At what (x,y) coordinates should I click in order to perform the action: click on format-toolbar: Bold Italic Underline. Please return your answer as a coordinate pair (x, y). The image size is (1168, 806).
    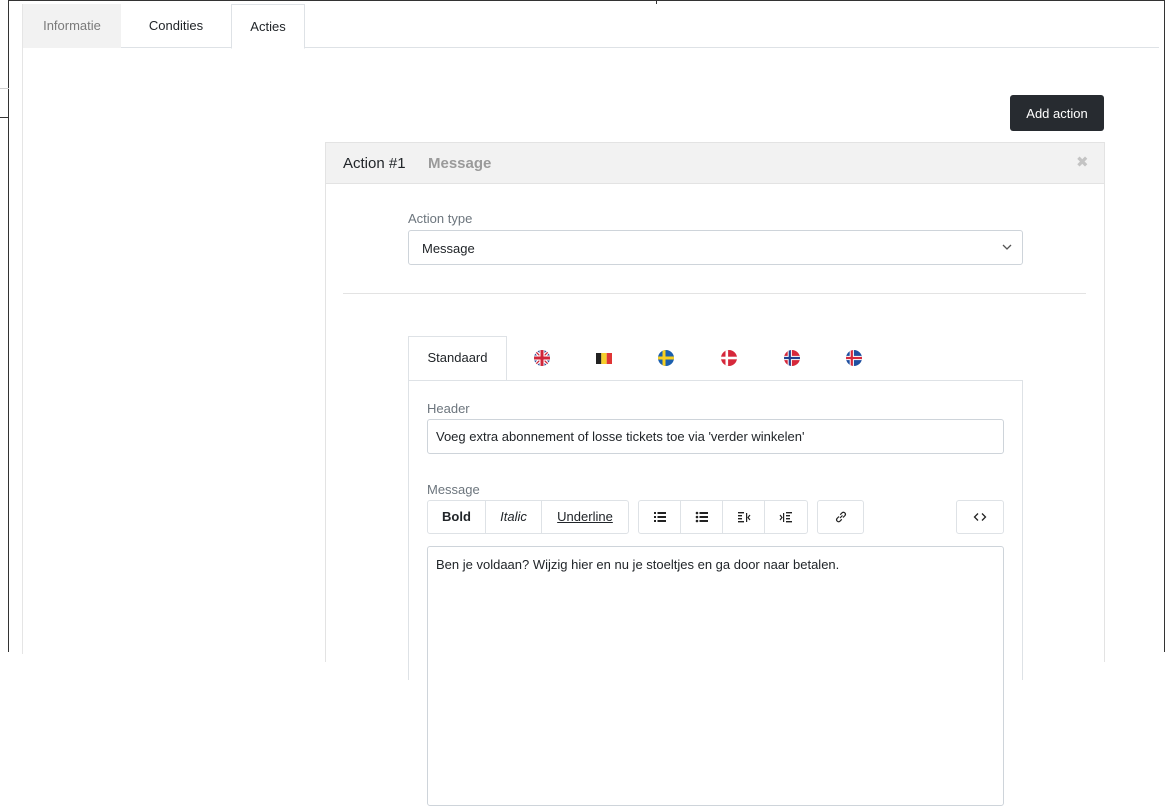
    Looking at the image, I should click on (528, 517).